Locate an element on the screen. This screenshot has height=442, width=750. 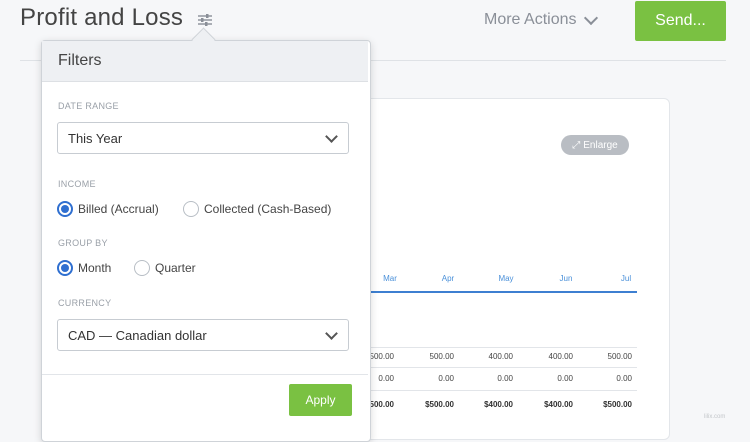
month-label: May is located at coordinates (506, 278).